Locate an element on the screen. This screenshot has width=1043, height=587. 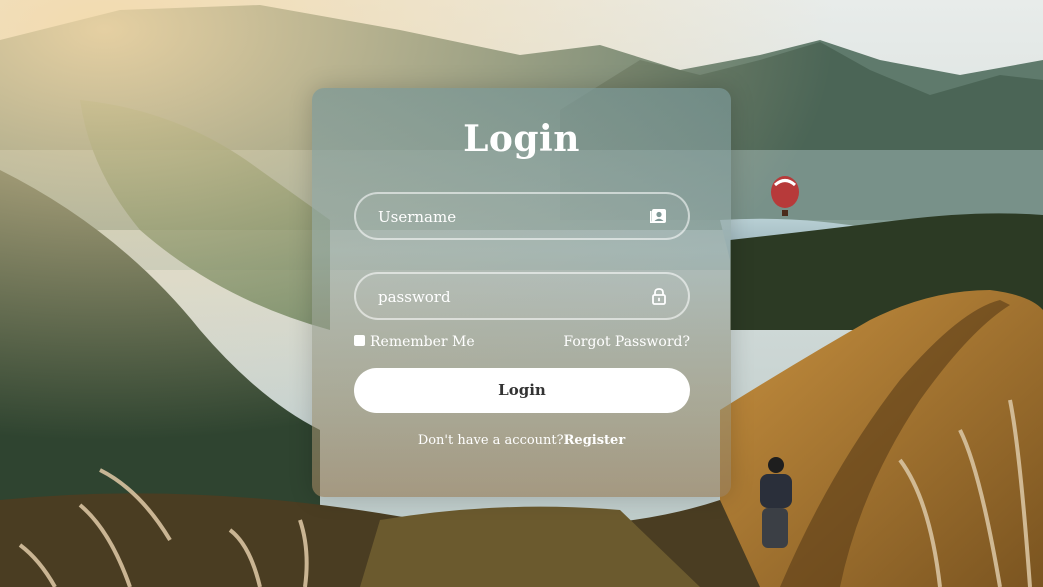
password-field is located at coordinates (522, 296).